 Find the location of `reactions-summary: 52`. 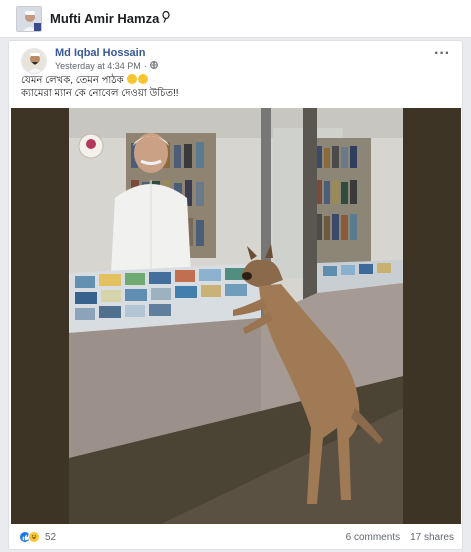

reactions-summary: 52 is located at coordinates (37, 537).